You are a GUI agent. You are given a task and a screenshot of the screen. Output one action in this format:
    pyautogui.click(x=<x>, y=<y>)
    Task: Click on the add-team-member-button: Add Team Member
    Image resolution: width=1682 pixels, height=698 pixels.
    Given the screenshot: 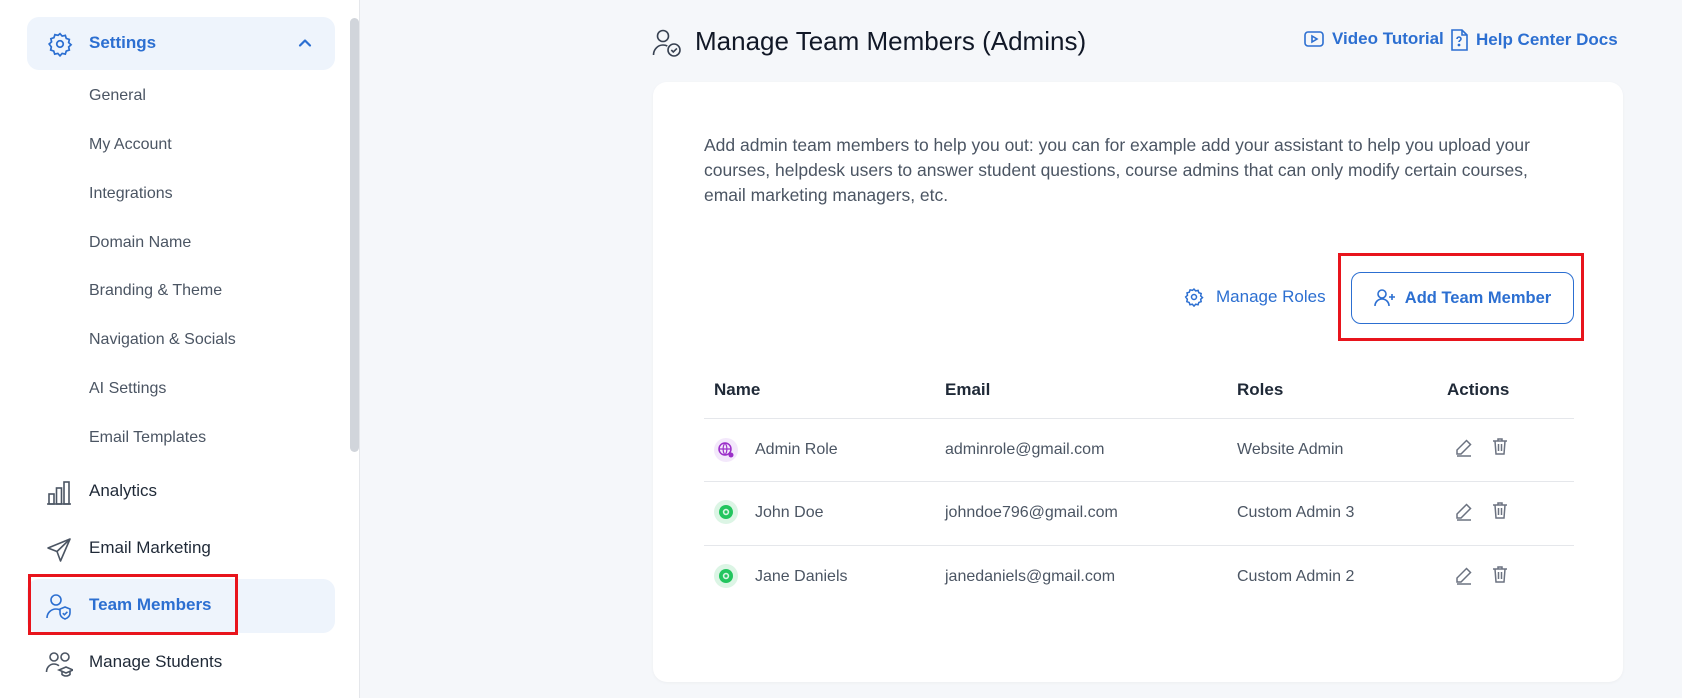 What is the action you would take?
    pyautogui.click(x=1462, y=298)
    